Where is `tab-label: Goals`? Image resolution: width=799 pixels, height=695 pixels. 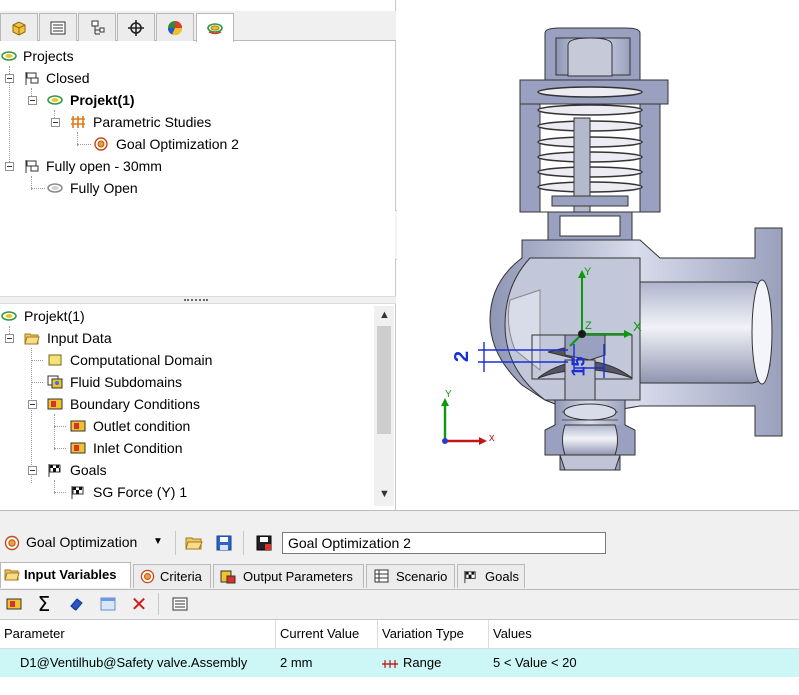
tab-label: Goals is located at coordinates (502, 576).